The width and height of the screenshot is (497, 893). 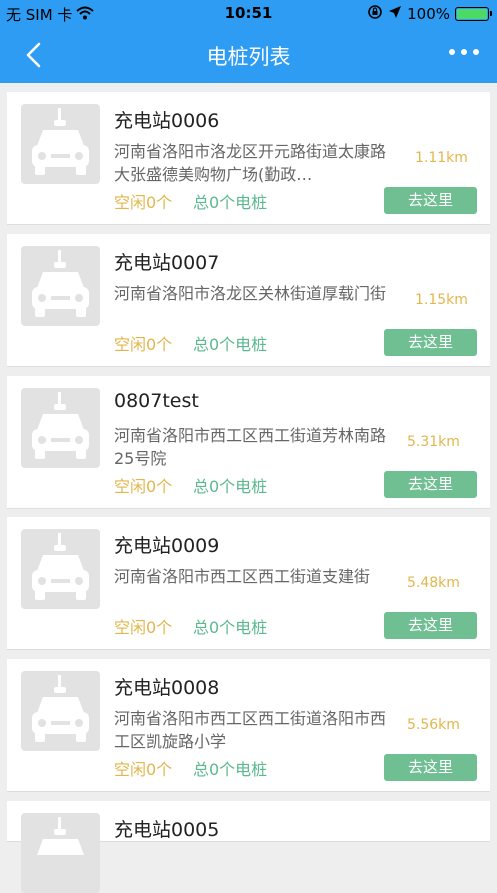 What do you see at coordinates (375, 14) in the screenshot?
I see `location-lock-icon` at bounding box center [375, 14].